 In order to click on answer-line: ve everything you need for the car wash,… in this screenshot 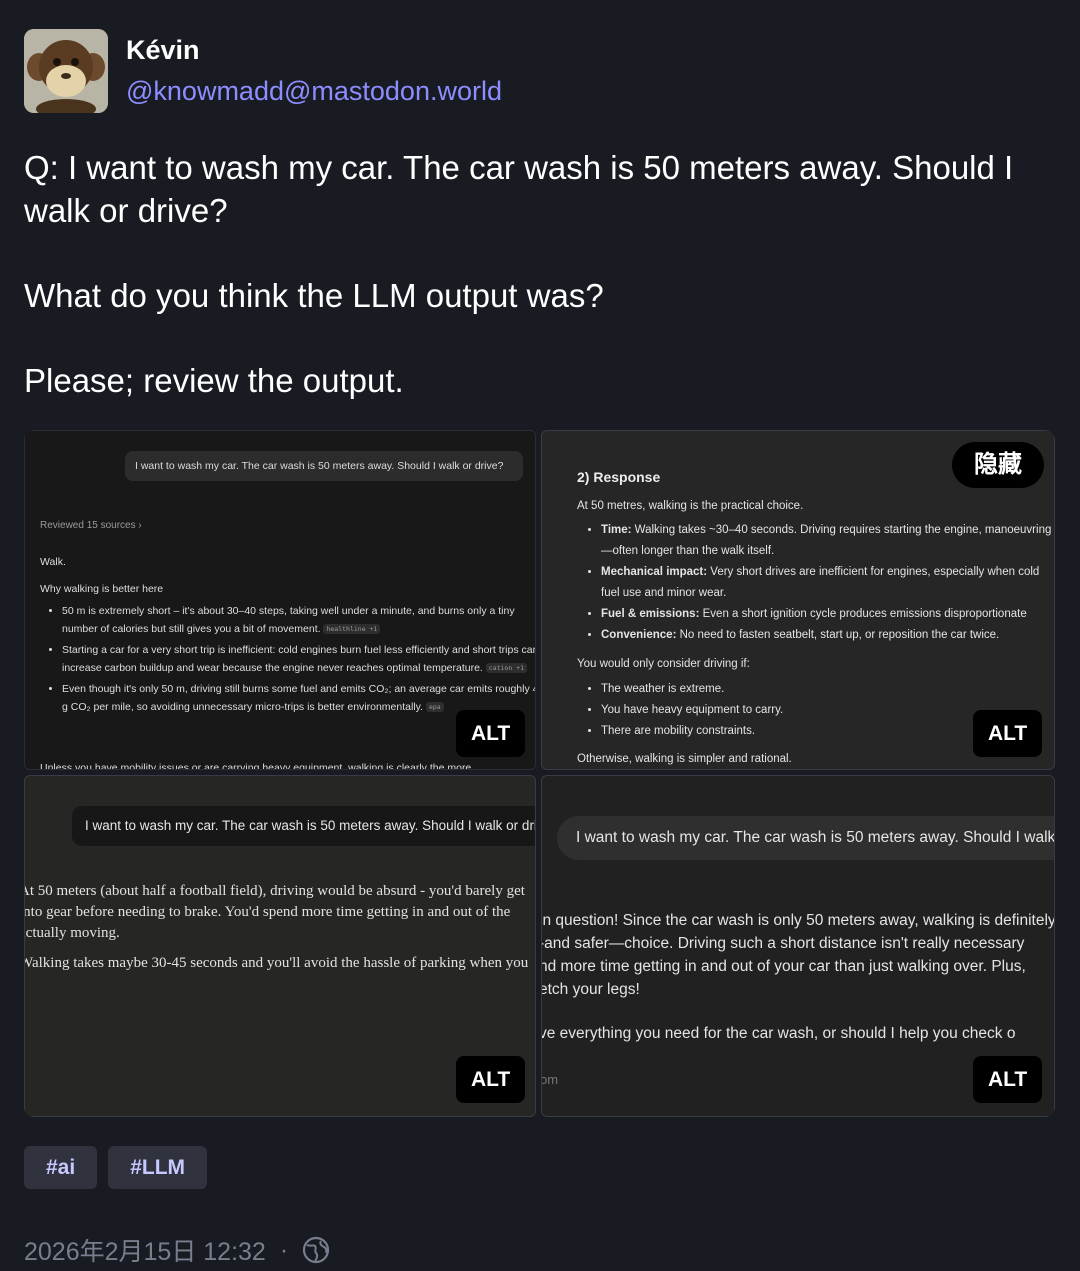, I will do `click(778, 1033)`.